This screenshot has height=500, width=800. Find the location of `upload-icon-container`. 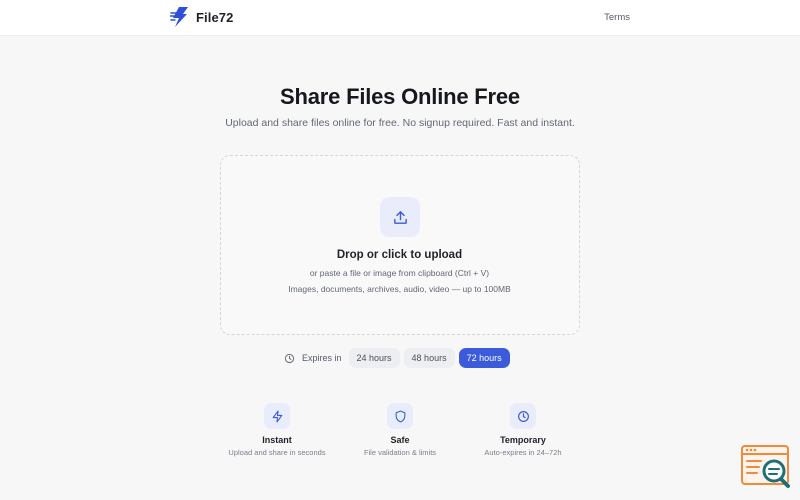

upload-icon-container is located at coordinates (400, 217).